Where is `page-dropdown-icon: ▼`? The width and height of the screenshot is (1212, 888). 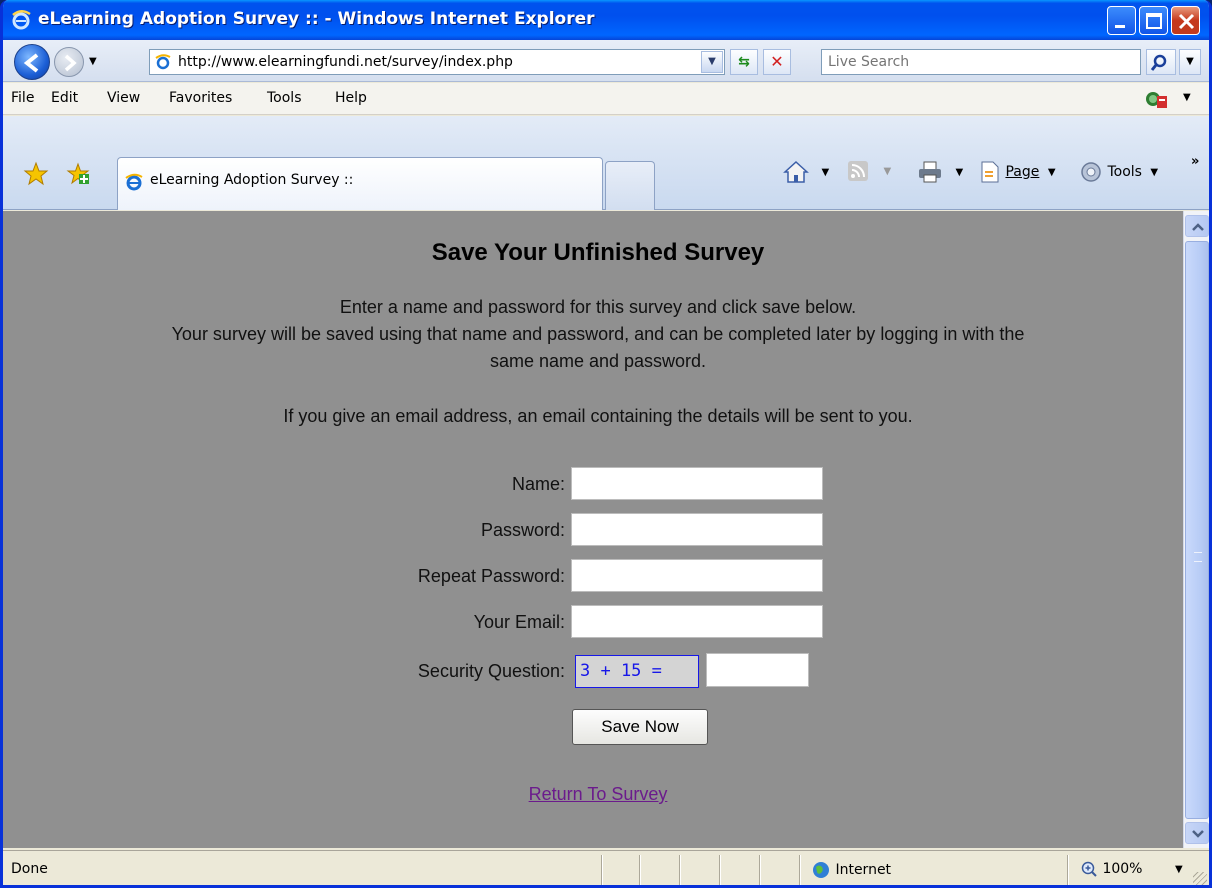 page-dropdown-icon: ▼ is located at coordinates (1051, 172).